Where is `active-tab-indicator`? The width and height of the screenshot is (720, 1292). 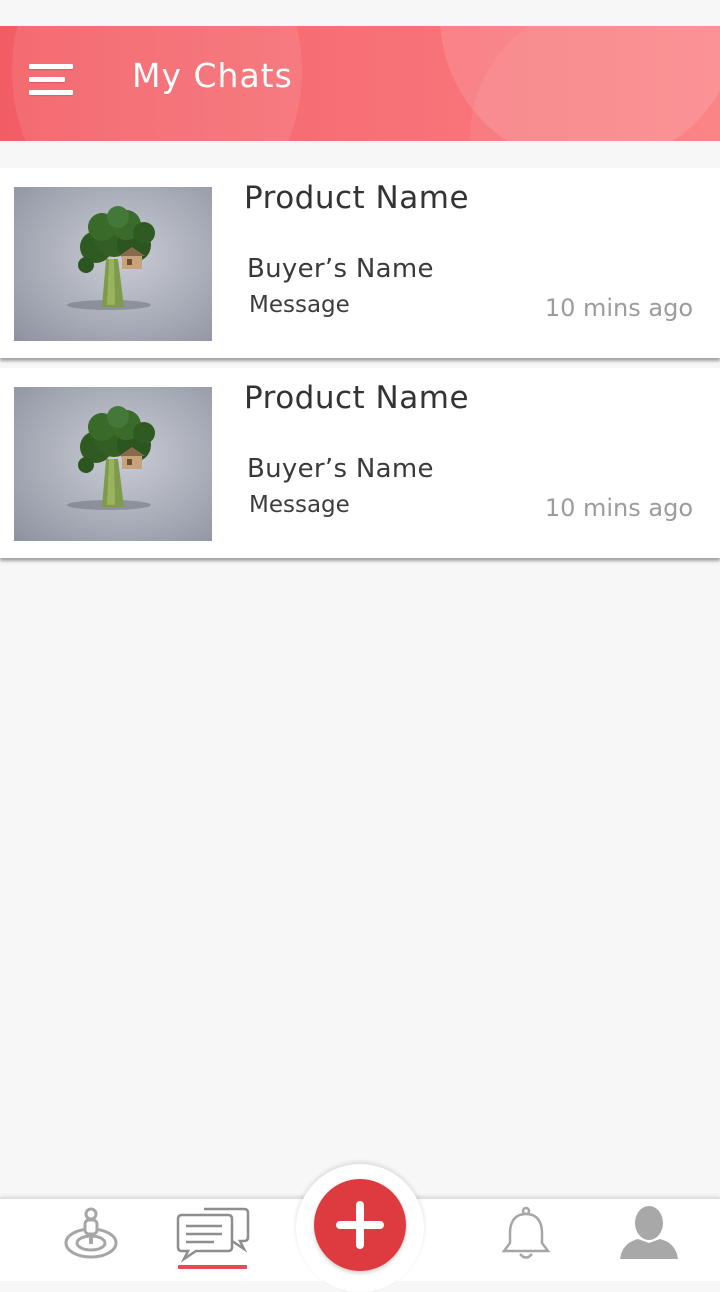
active-tab-indicator is located at coordinates (212, 1267).